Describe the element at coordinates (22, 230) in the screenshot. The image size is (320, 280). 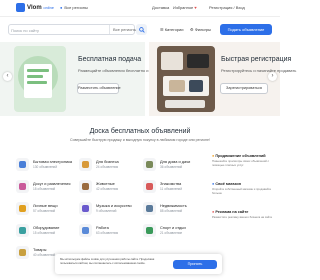
I see `equipment-icon` at that location.